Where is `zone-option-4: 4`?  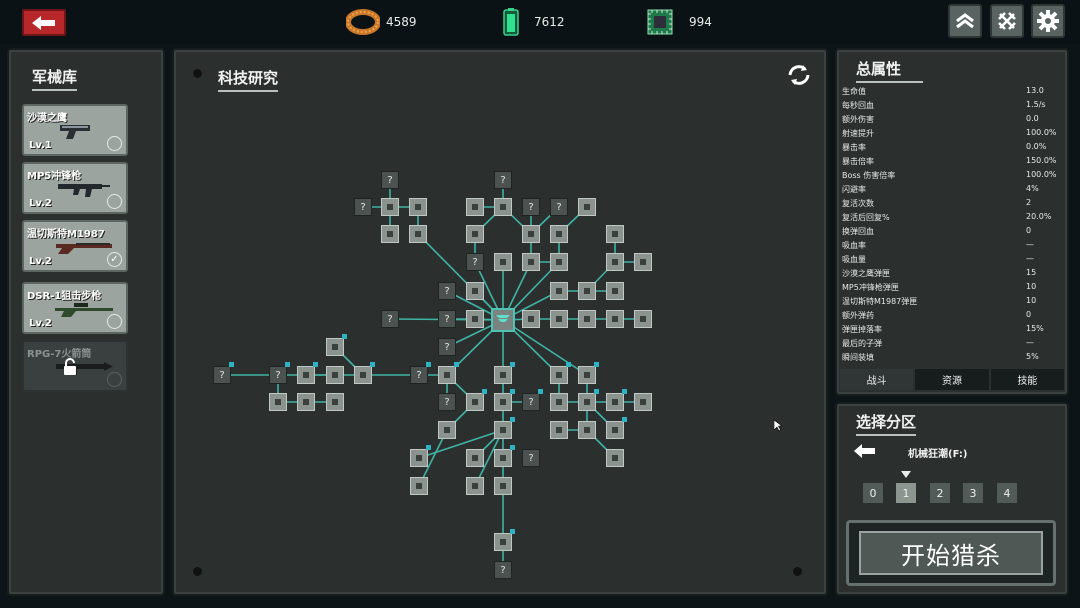 zone-option-4: 4 is located at coordinates (1007, 493).